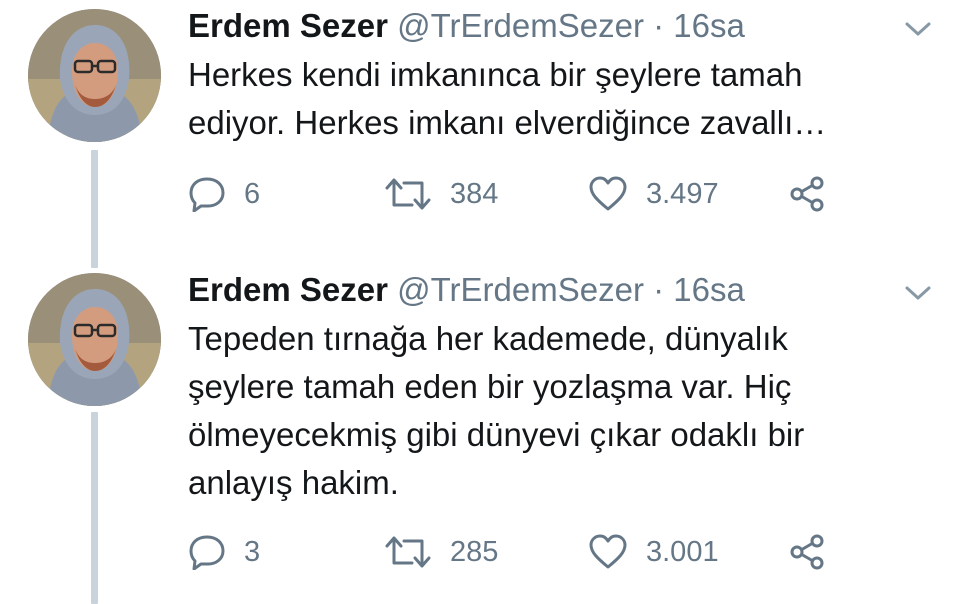 This screenshot has width=960, height=604. I want to click on retweet-count: 384, so click(474, 193).